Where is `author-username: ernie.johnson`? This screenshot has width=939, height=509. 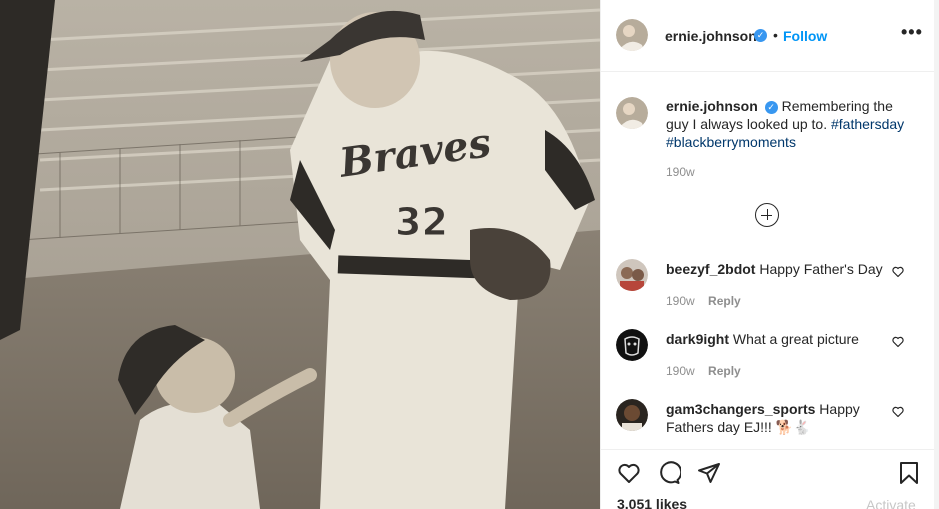
author-username: ernie.johnson is located at coordinates (711, 36).